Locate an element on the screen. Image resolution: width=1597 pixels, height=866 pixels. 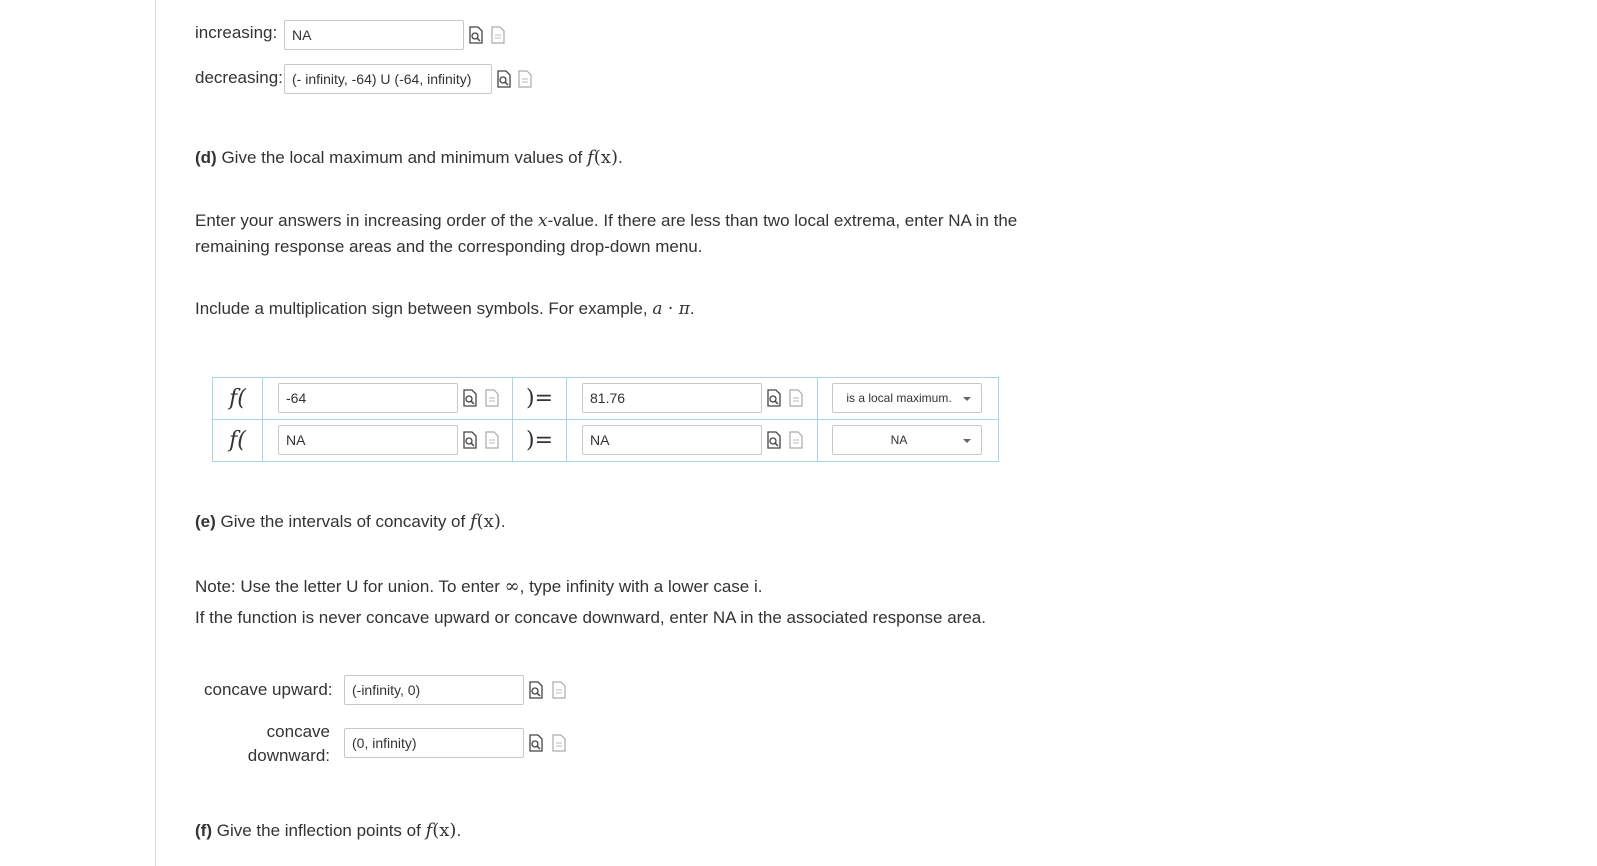
concave-upward-label: concave upward: is located at coordinates (268, 689).